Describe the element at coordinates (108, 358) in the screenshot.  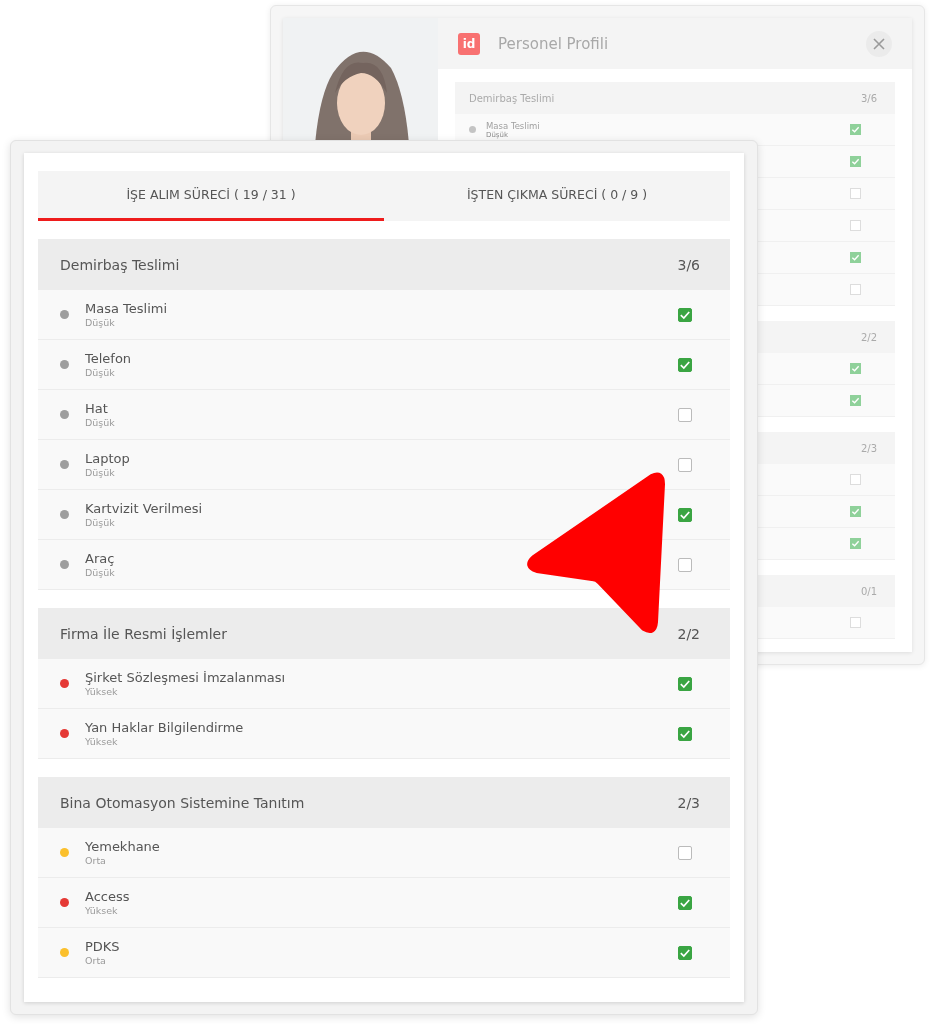
I see `item-name: Telefon` at that location.